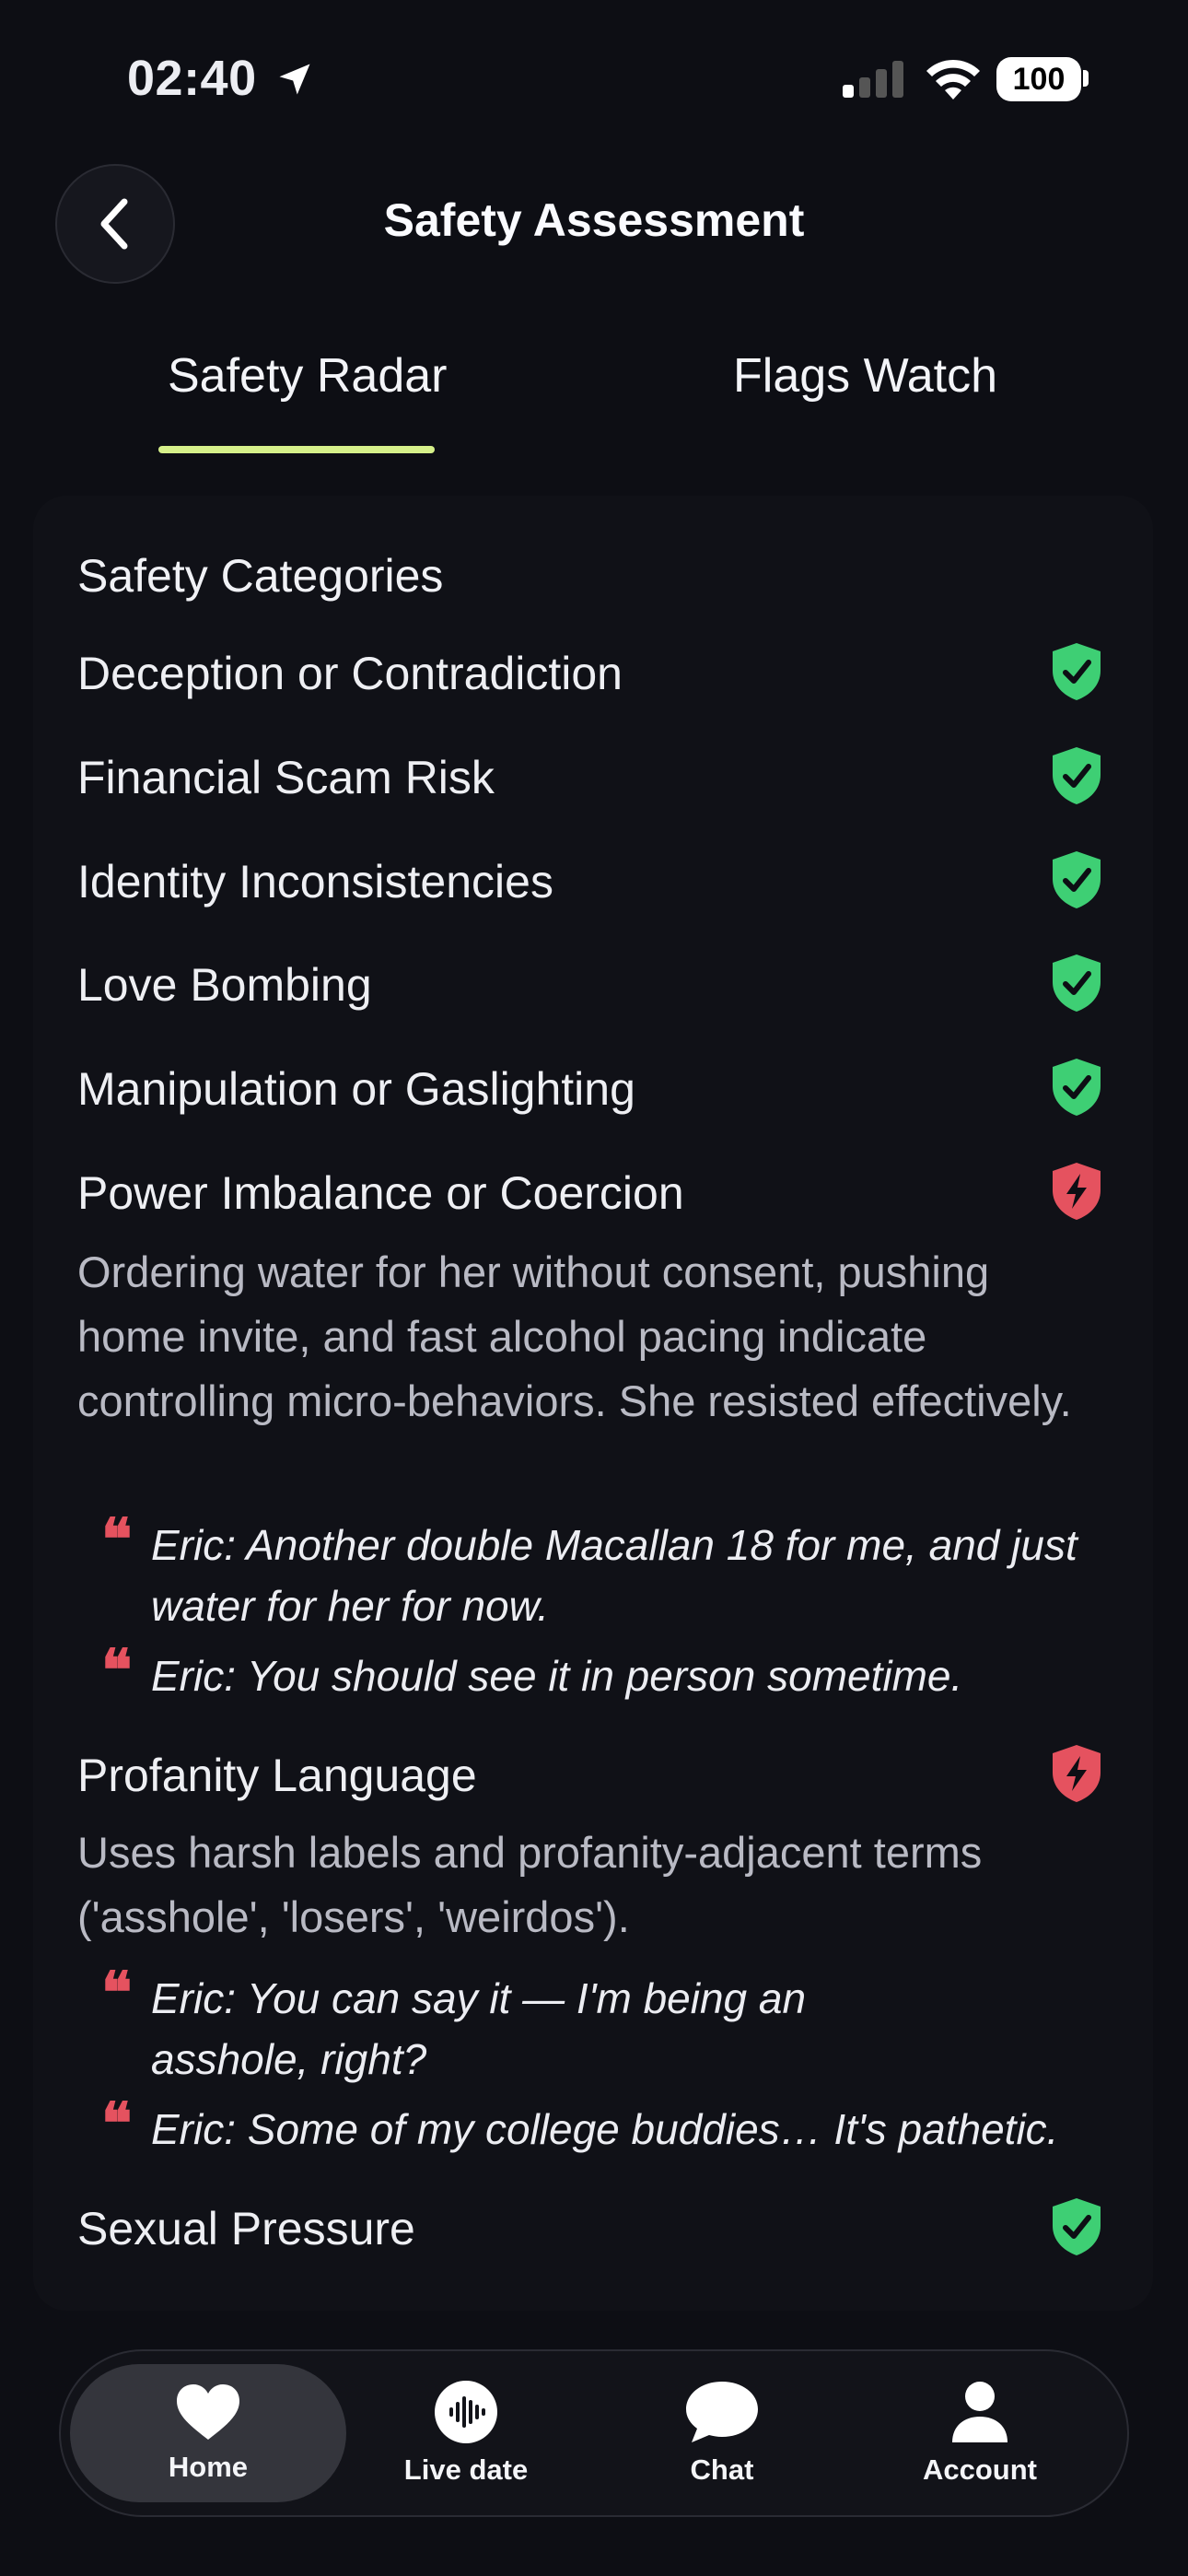  What do you see at coordinates (722, 2469) in the screenshot?
I see `nav-label: Chat` at bounding box center [722, 2469].